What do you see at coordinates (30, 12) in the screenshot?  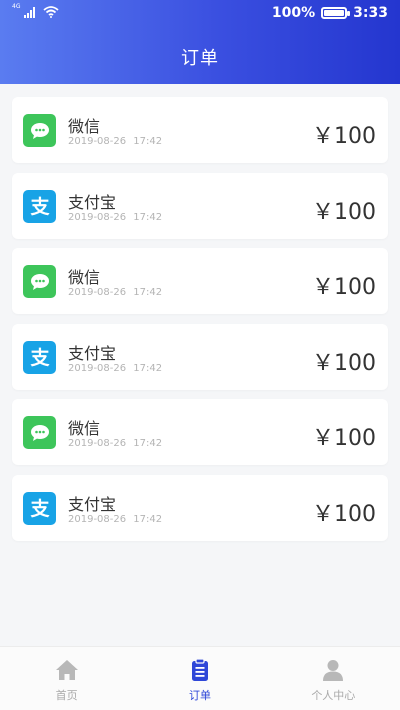 I see `signal-icon` at bounding box center [30, 12].